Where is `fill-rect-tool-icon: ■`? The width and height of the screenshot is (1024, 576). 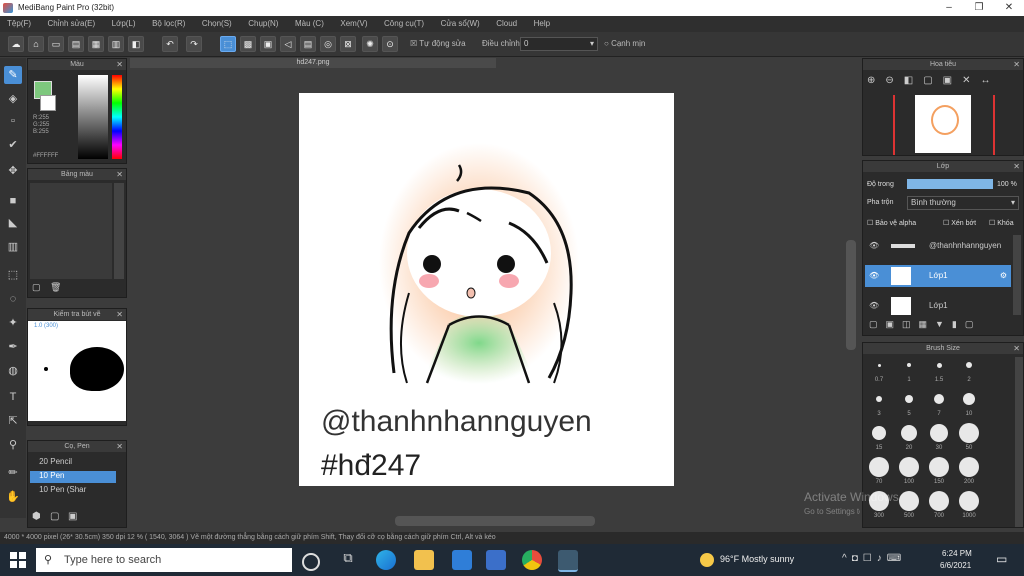 fill-rect-tool-icon: ■ is located at coordinates (13, 201).